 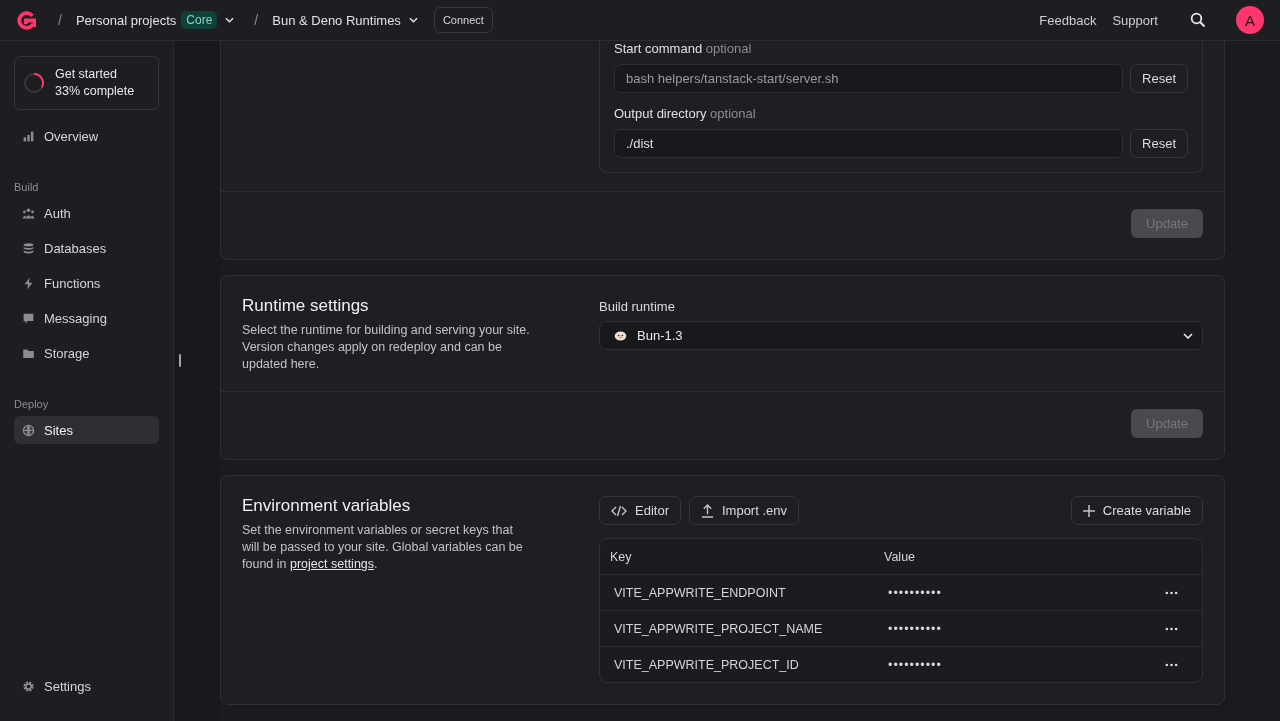 What do you see at coordinates (640, 510) in the screenshot?
I see `toolbar-button: Editor` at bounding box center [640, 510].